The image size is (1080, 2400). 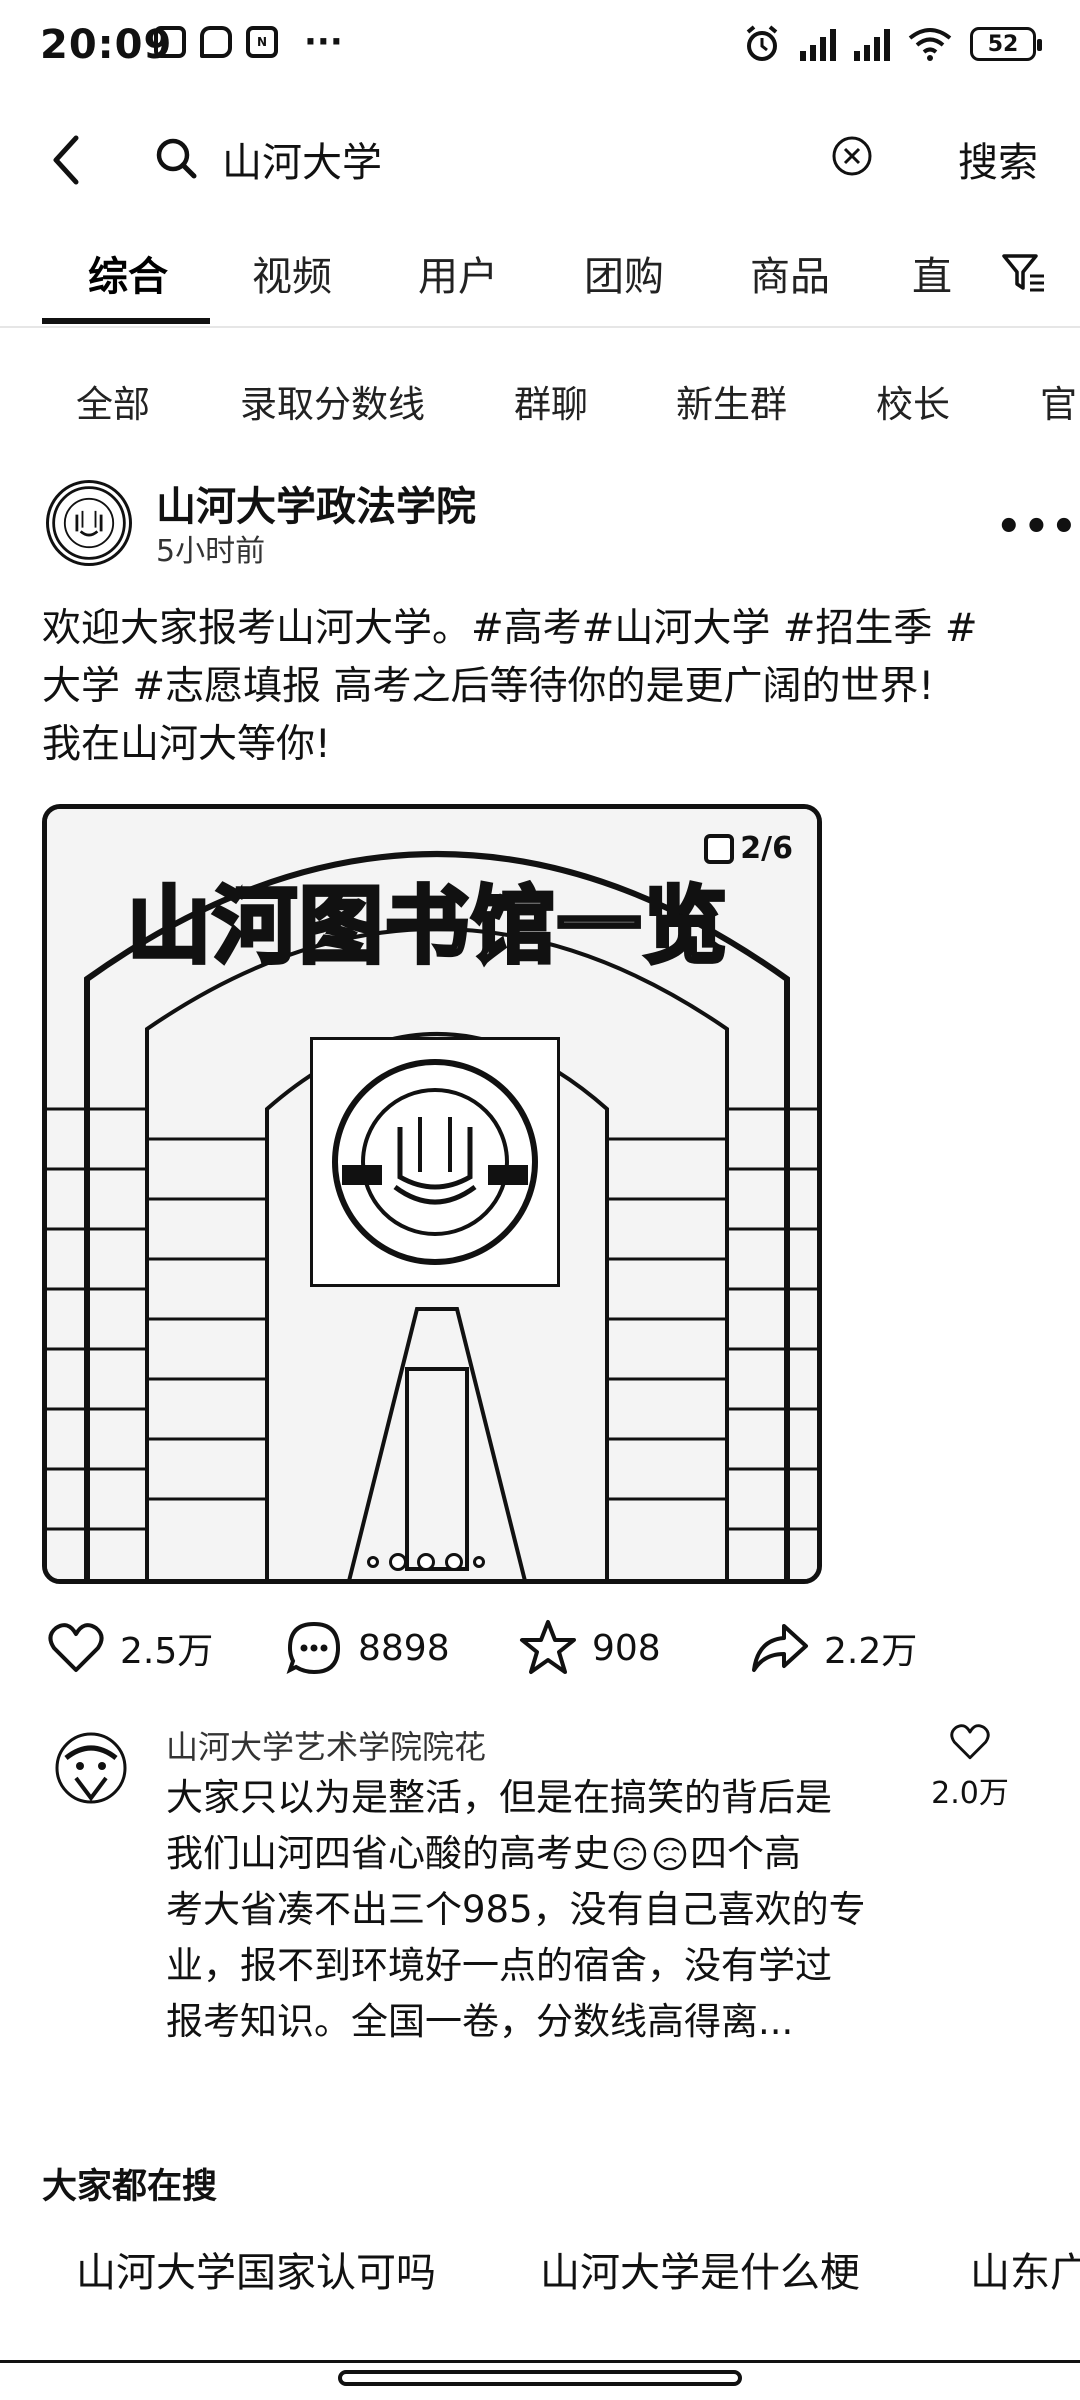 I want to click on comment-like-count: 2.0万, so click(x=970, y=1793).